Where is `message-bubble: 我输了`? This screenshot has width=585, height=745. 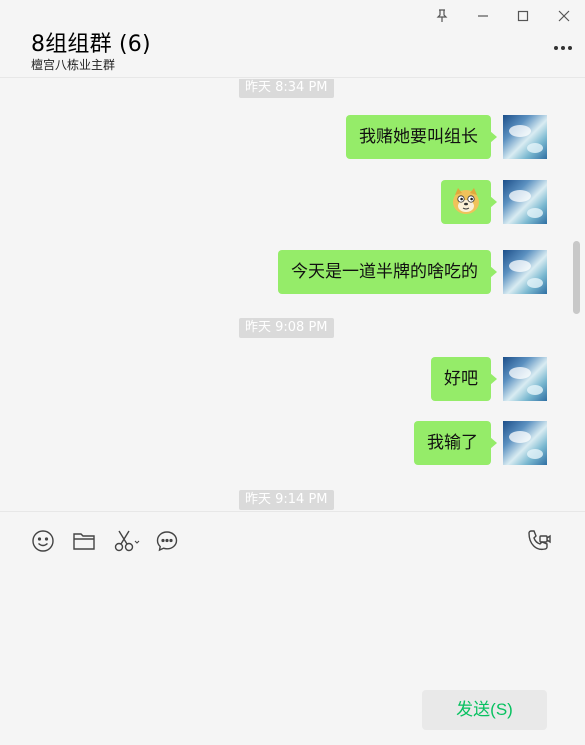
message-bubble: 我输了 is located at coordinates (455, 443).